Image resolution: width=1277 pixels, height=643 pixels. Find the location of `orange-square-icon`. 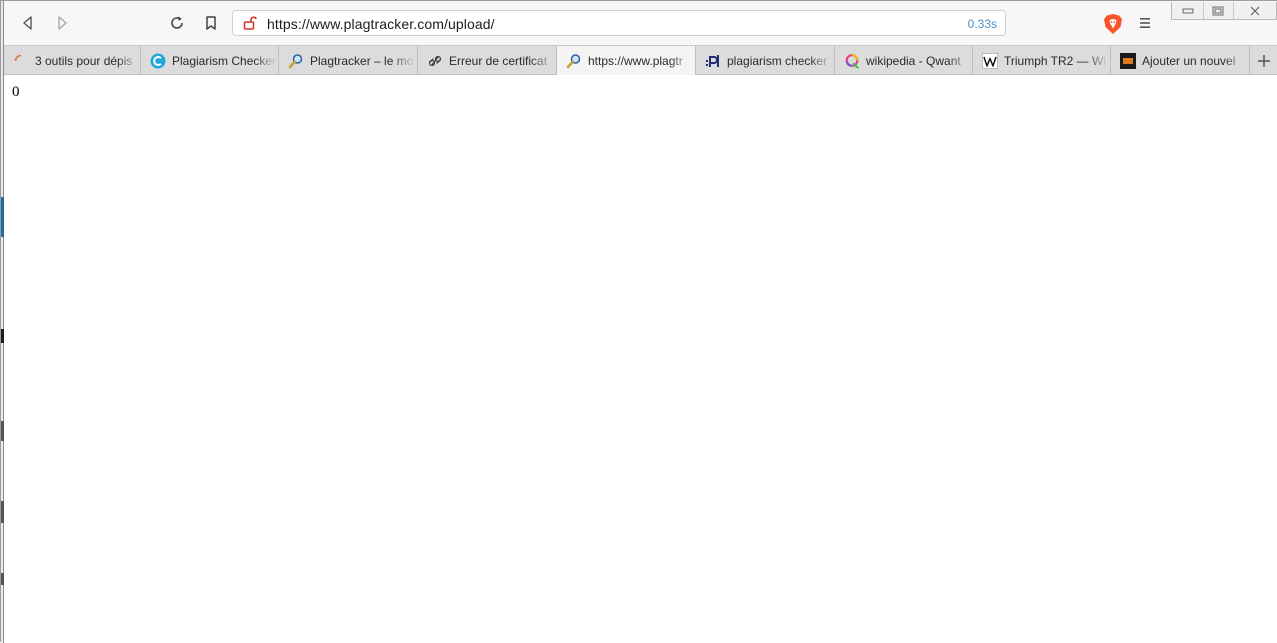

orange-square-icon is located at coordinates (1128, 61).